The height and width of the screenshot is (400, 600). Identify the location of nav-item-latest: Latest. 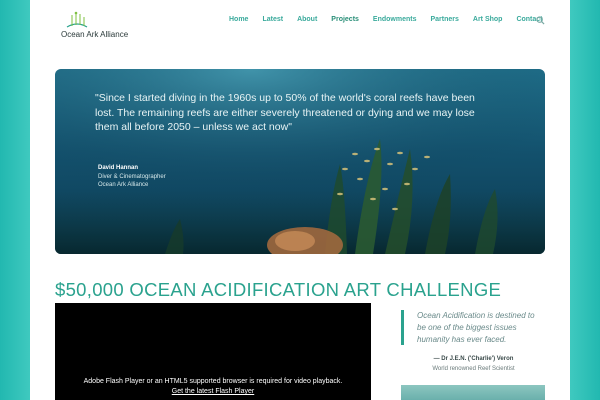
(272, 19).